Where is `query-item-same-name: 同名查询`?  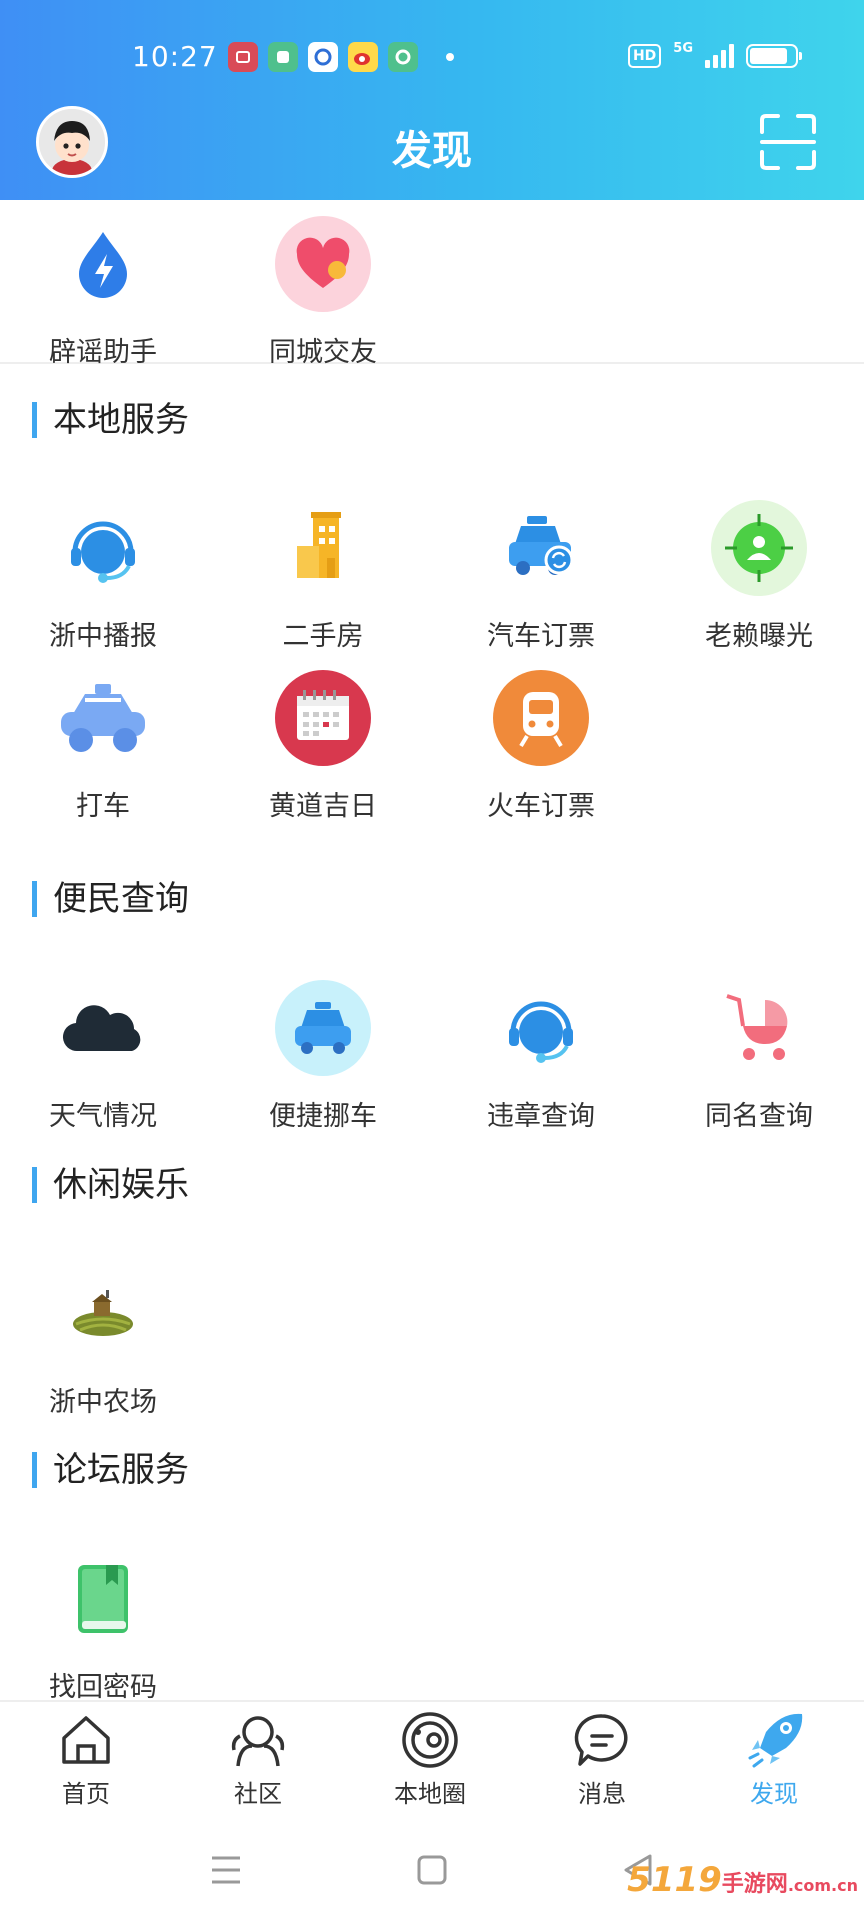 query-item-same-name: 同名查询 is located at coordinates (759, 1054).